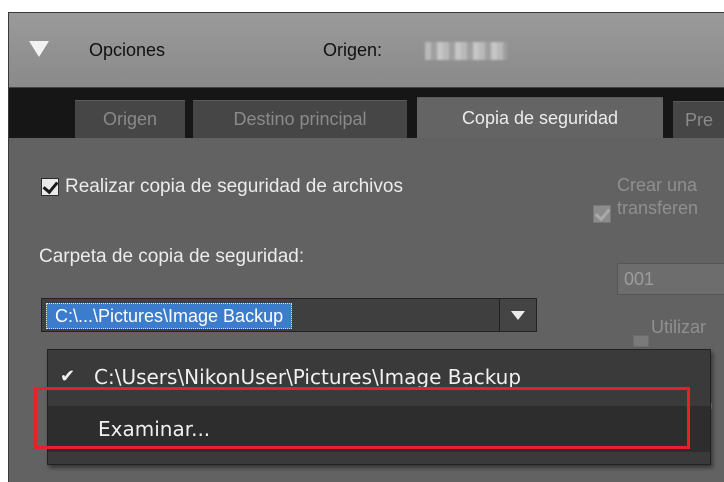 This screenshot has width=724, height=482. Describe the element at coordinates (698, 119) in the screenshot. I see `tab-pre: Pre` at that location.